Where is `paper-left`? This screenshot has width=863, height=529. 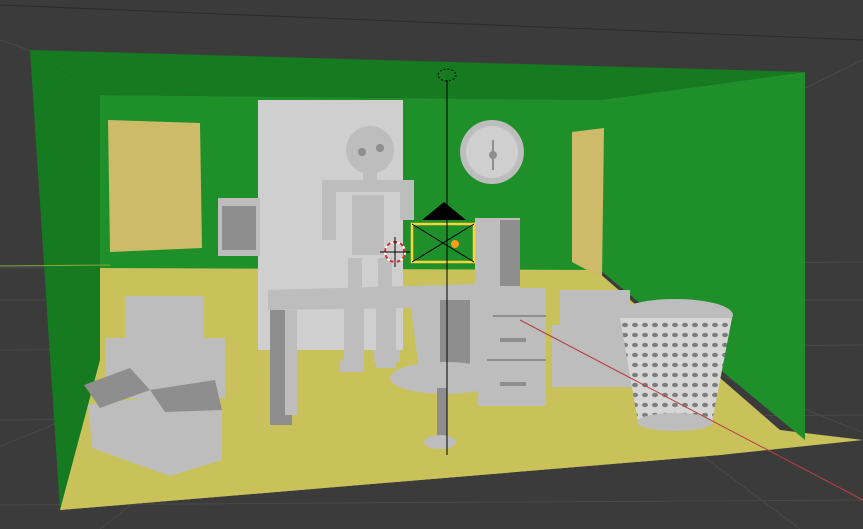
paper-left is located at coordinates (155, 186).